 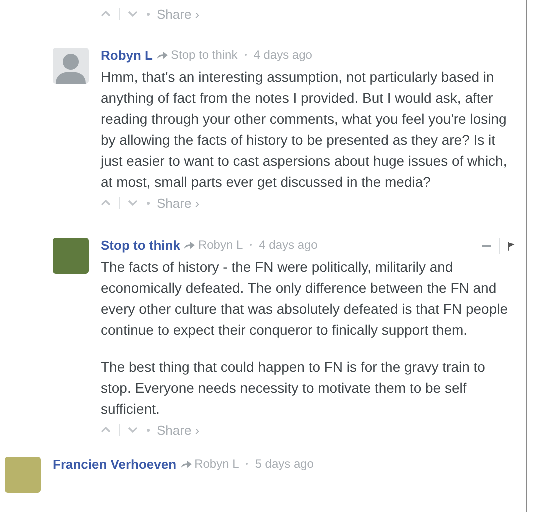 I want to click on timestamp: 5 days ago, so click(x=284, y=464).